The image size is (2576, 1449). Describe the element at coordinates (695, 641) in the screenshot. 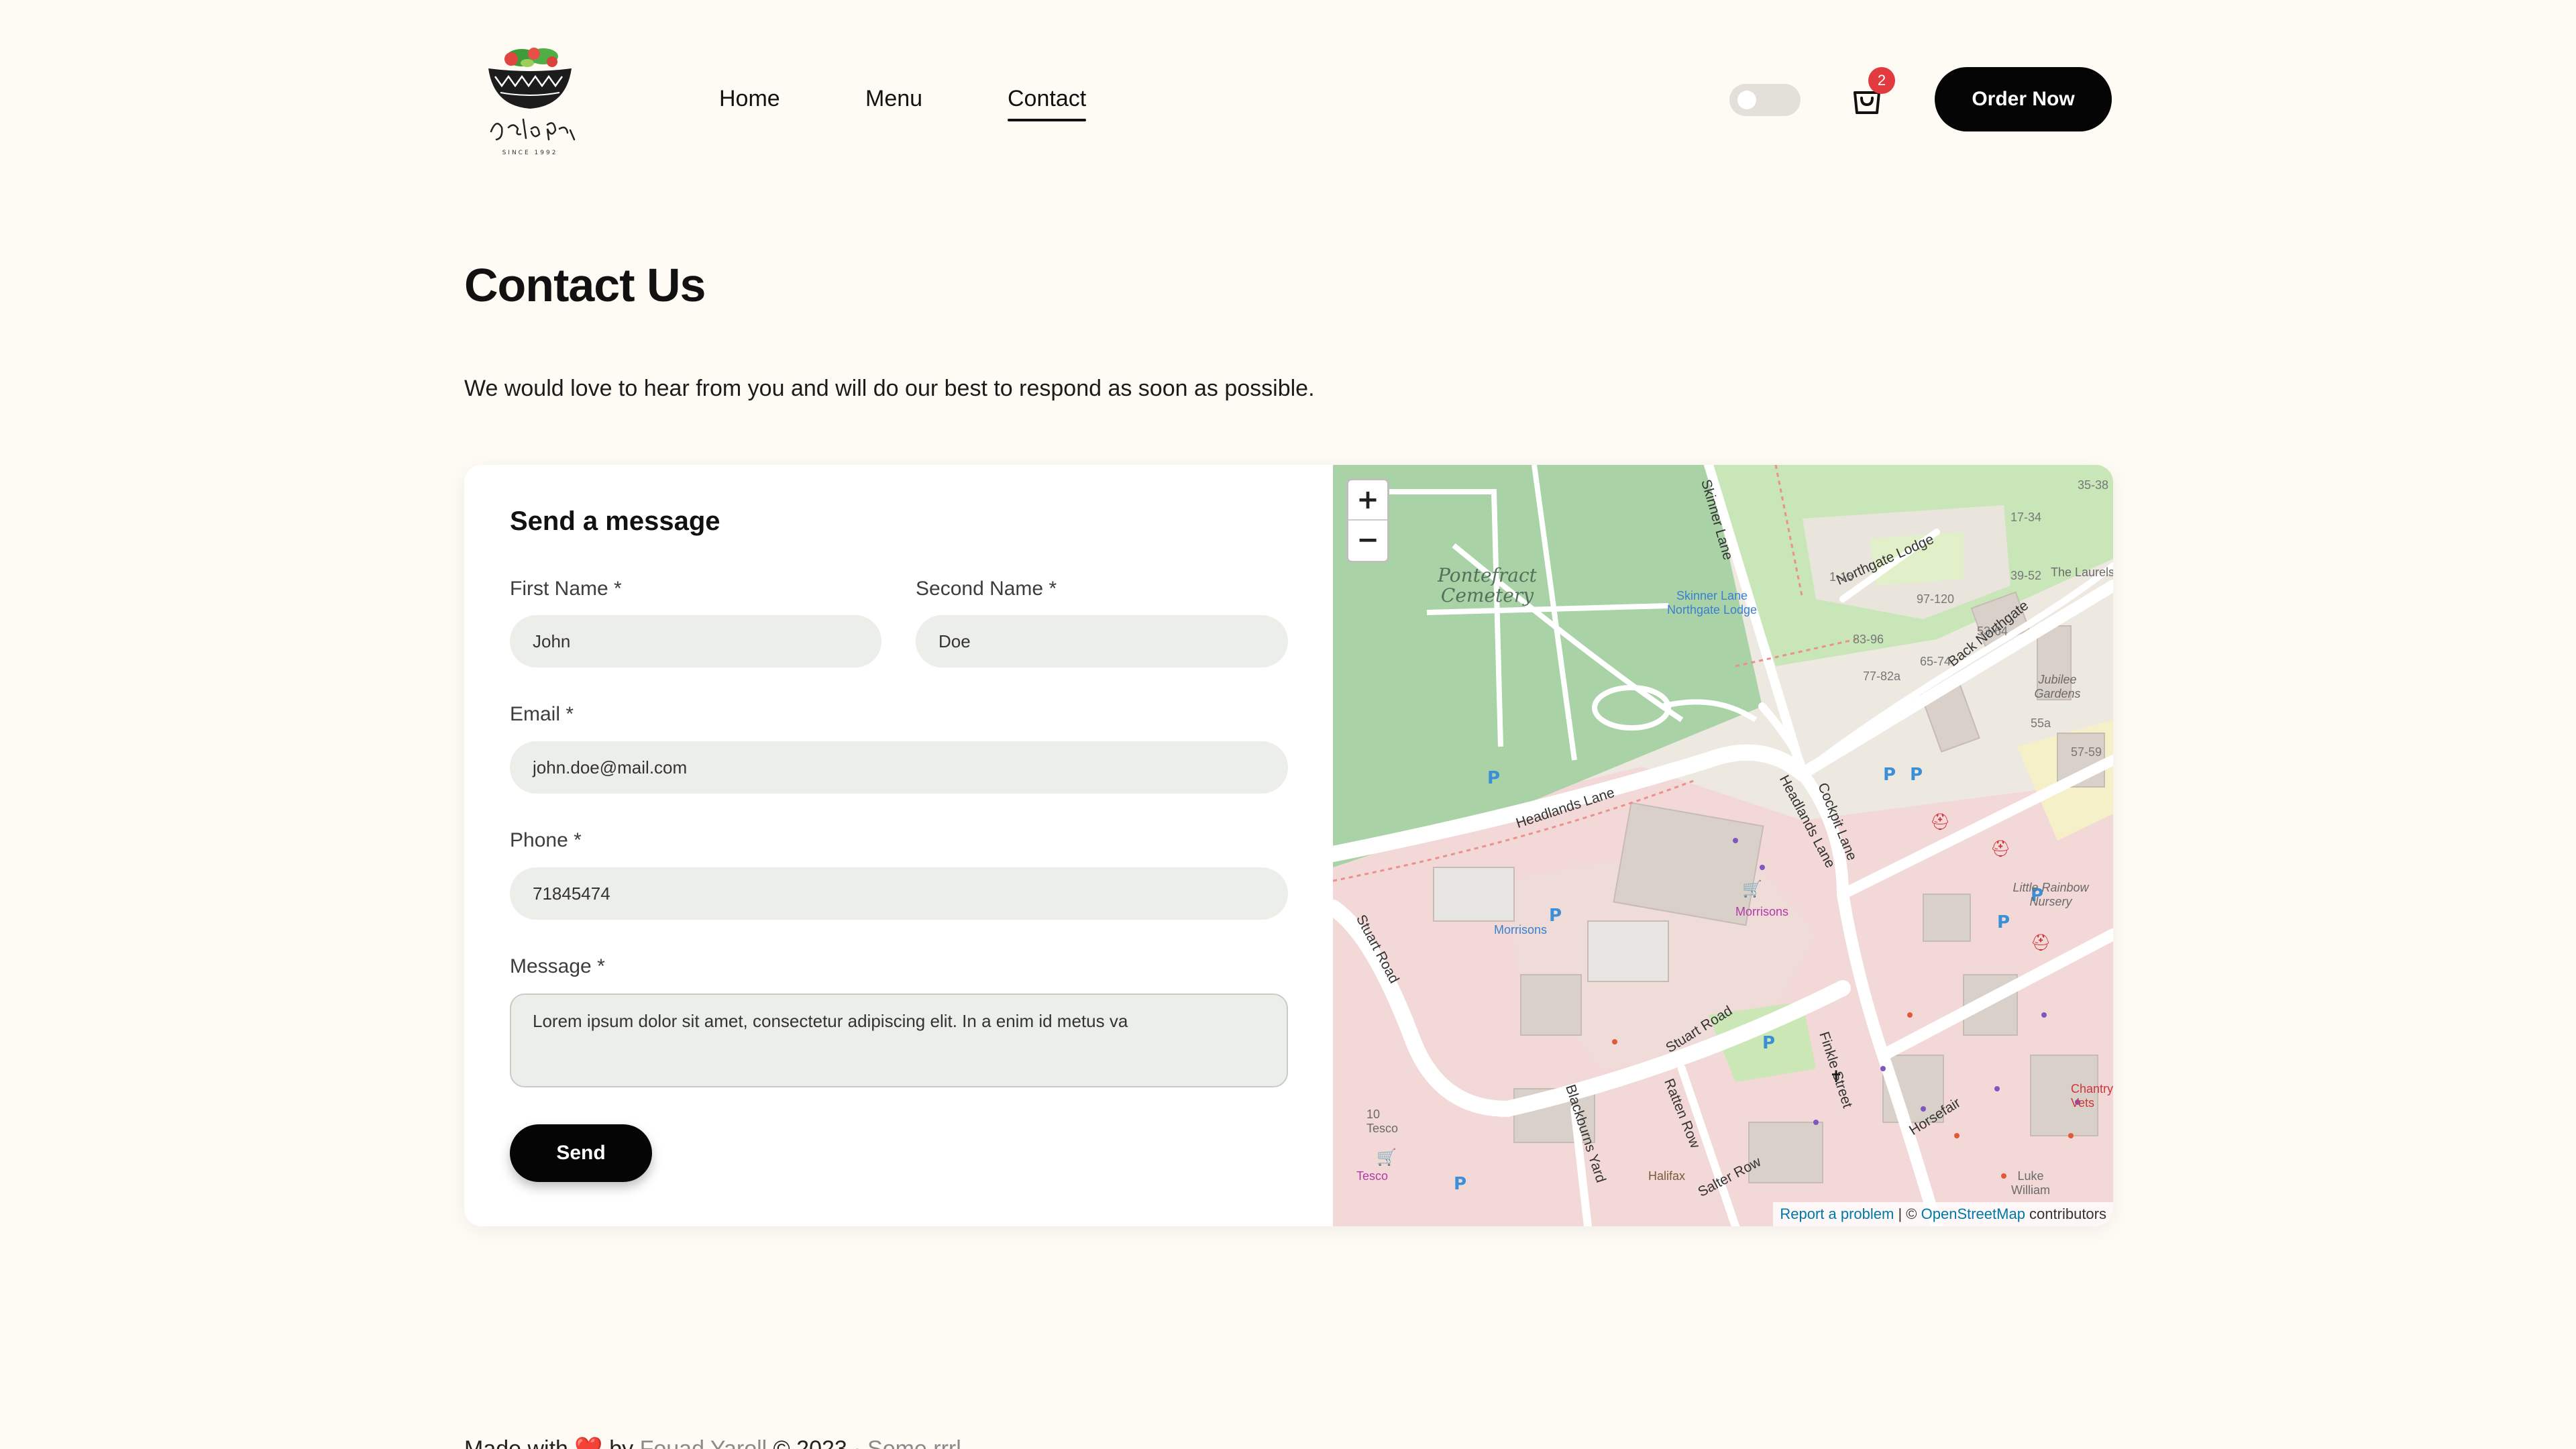

I see `first-name-field: John` at that location.